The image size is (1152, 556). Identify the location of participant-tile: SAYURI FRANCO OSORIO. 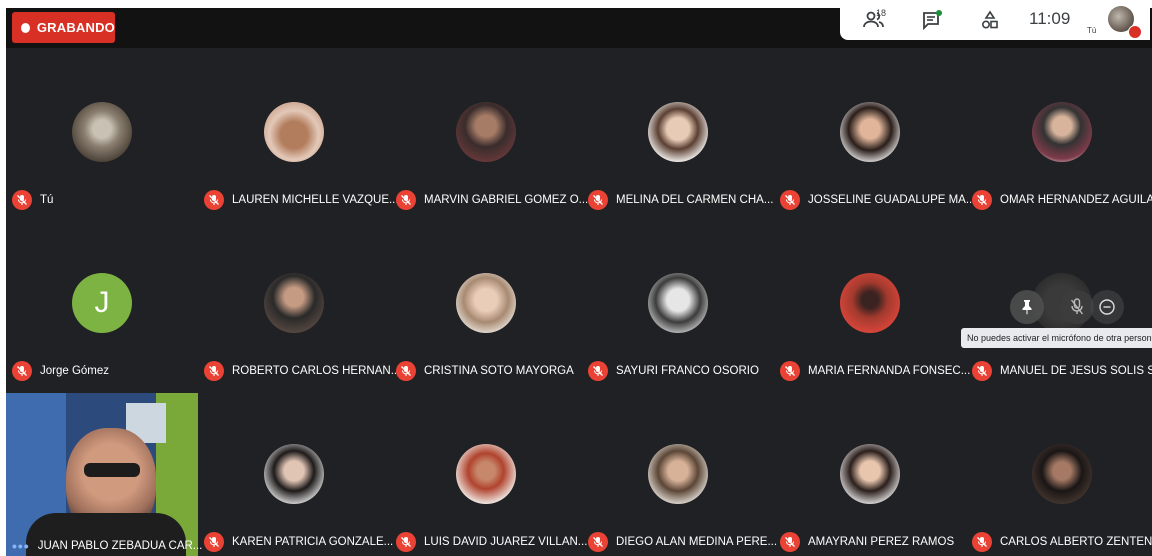
(678, 304).